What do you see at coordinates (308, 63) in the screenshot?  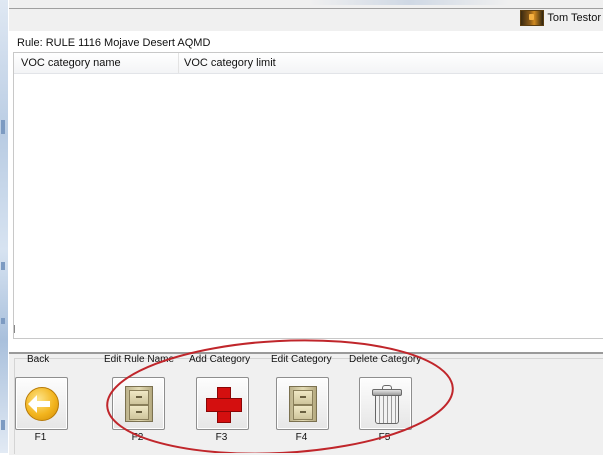 I see `table-header: VOC category name VOC category limit` at bounding box center [308, 63].